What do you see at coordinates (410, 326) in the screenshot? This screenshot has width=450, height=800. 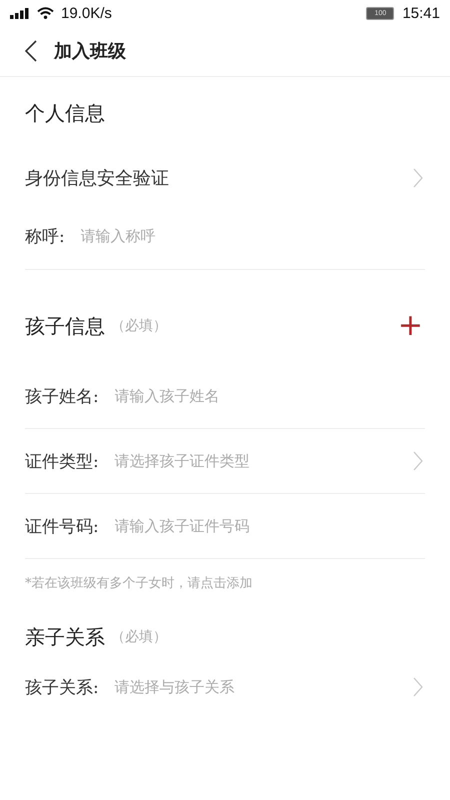 I see `add-button: +` at bounding box center [410, 326].